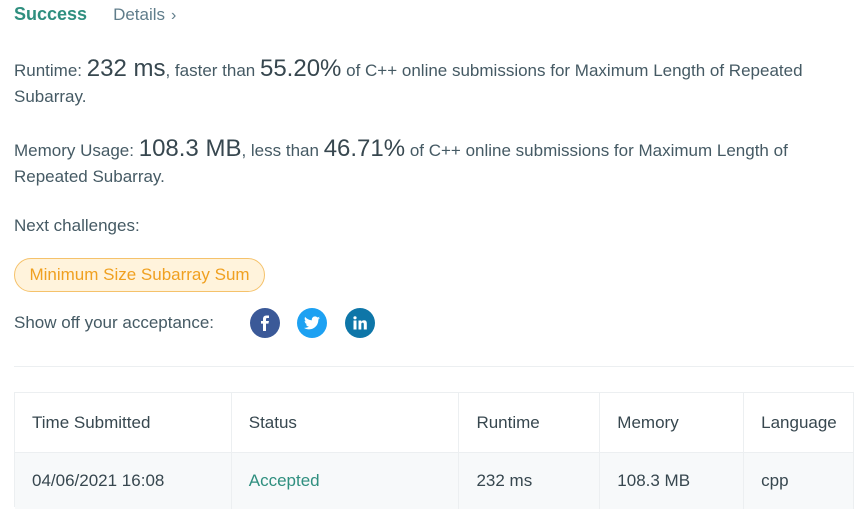  What do you see at coordinates (123, 423) in the screenshot?
I see `header-time-submitted: Time Submitted` at bounding box center [123, 423].